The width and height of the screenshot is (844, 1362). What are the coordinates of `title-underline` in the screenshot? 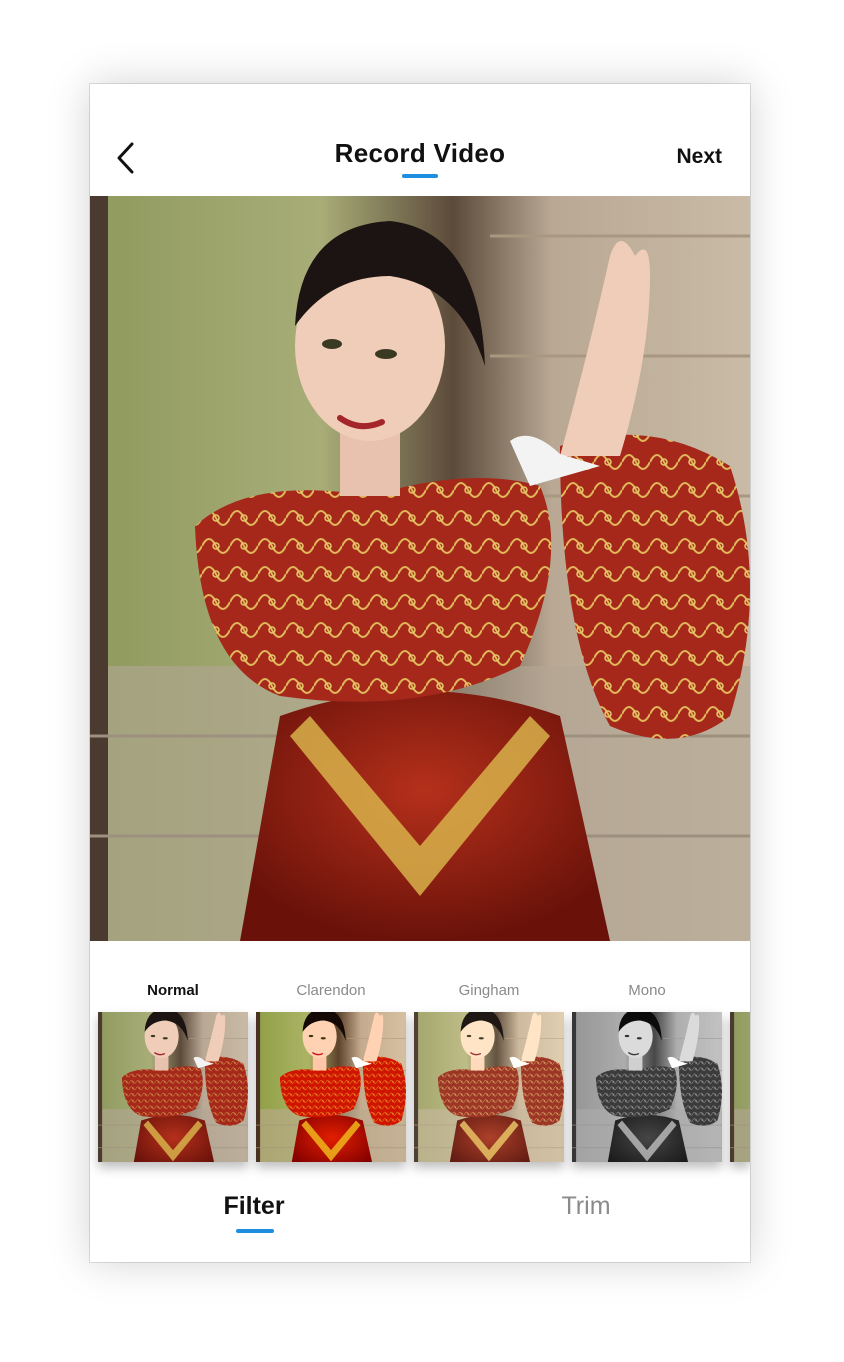 It's located at (420, 176).